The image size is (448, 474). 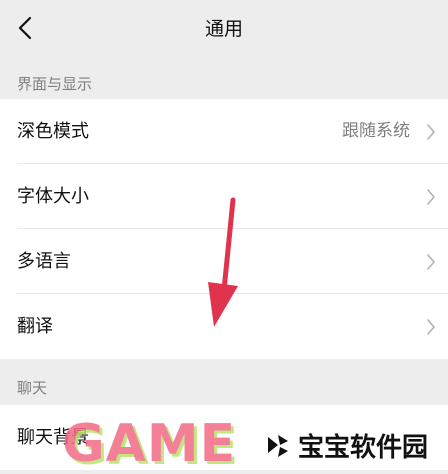 What do you see at coordinates (35, 326) in the screenshot?
I see `translate-label: 翻译` at bounding box center [35, 326].